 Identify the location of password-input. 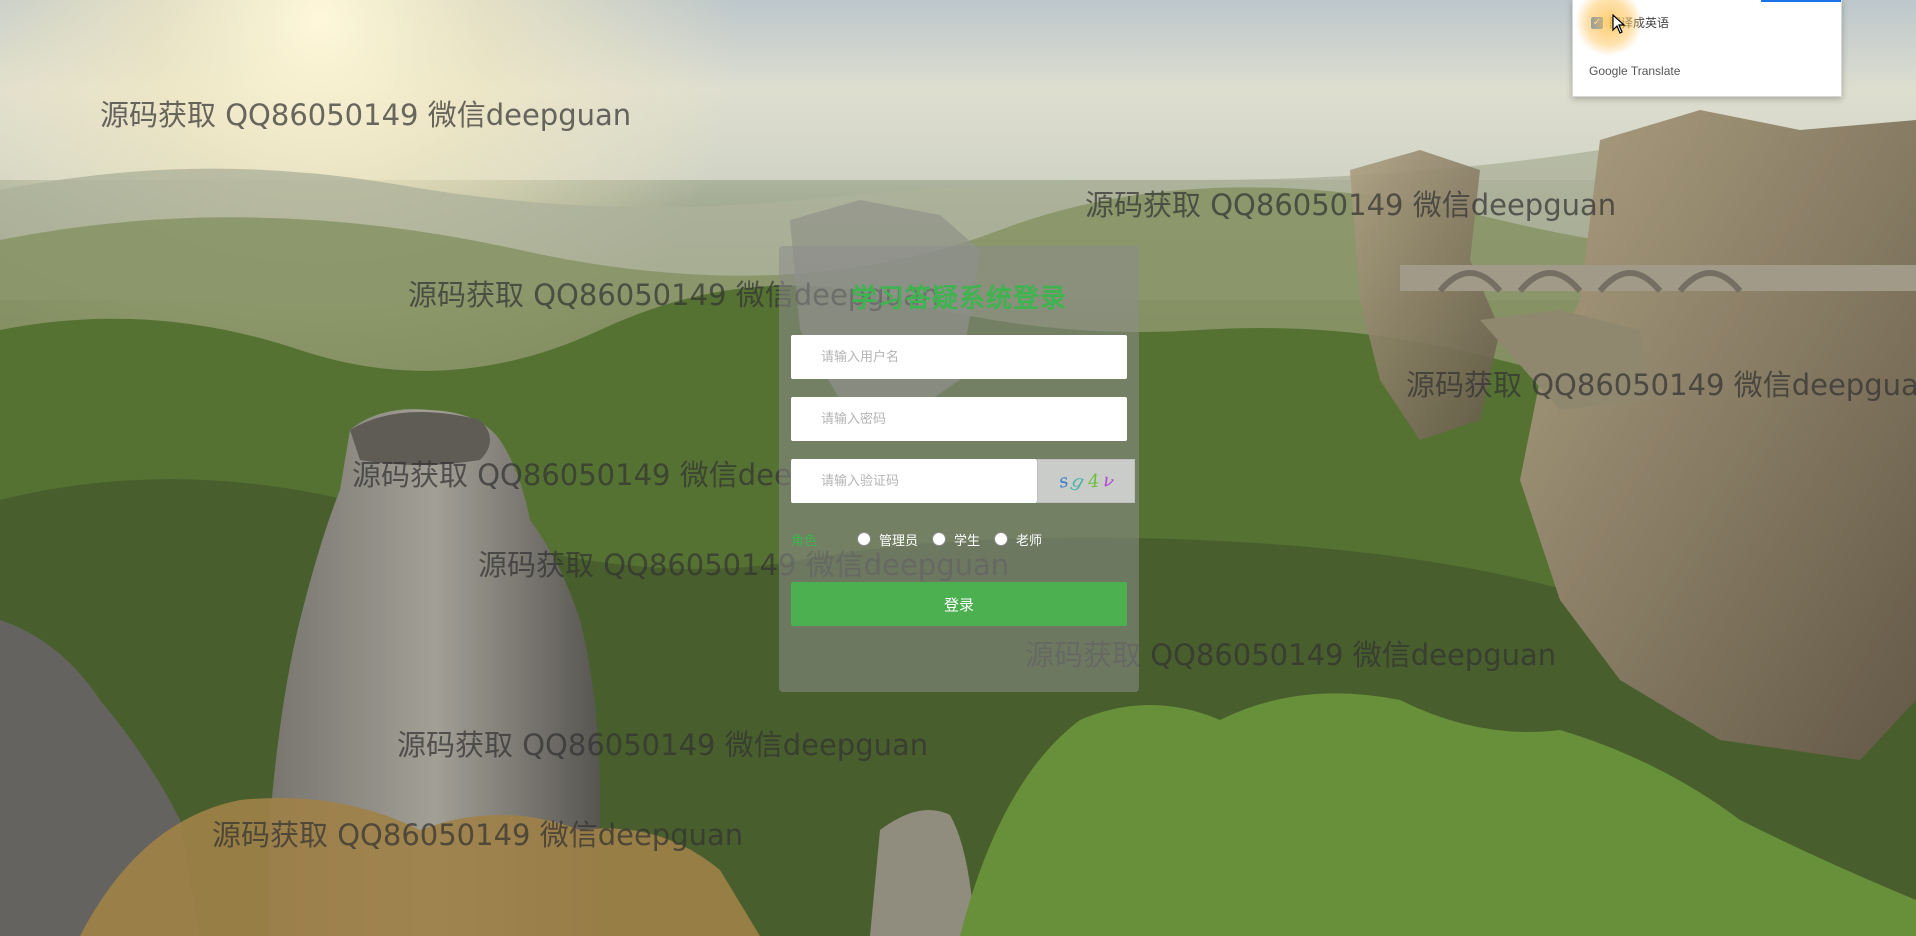
(959, 419).